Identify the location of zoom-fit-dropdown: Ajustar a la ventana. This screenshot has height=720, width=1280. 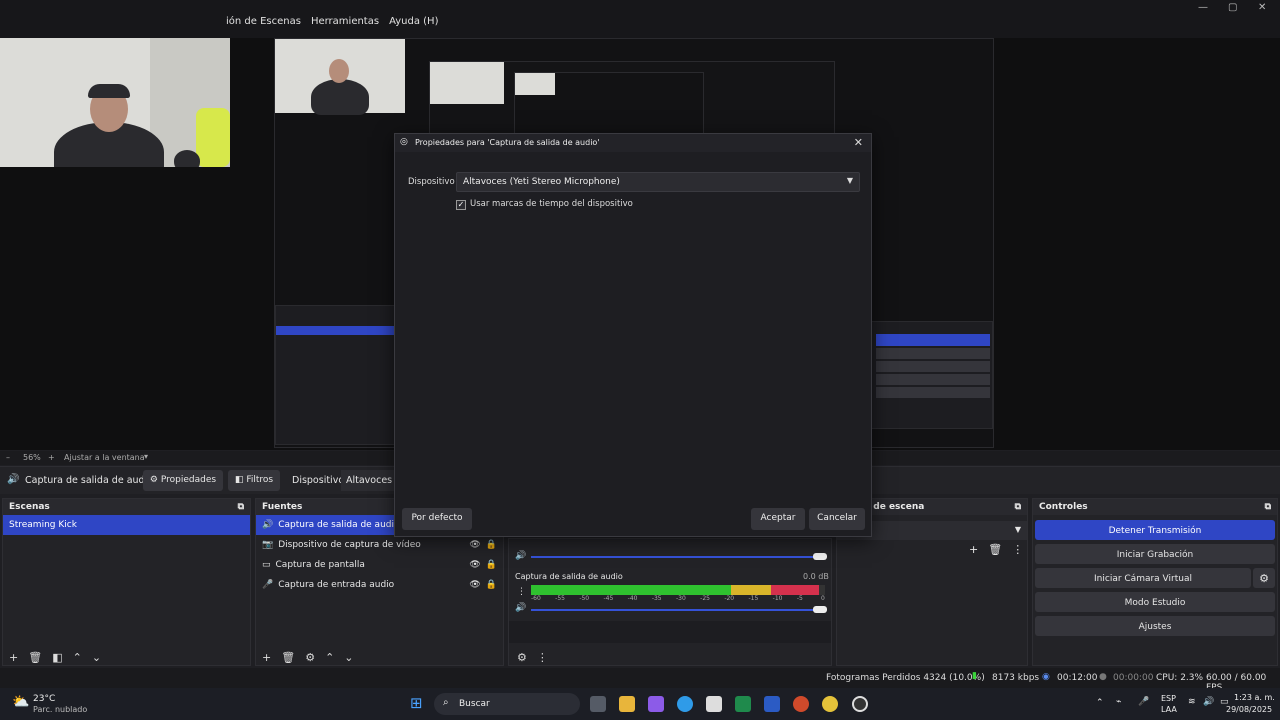
(104, 457).